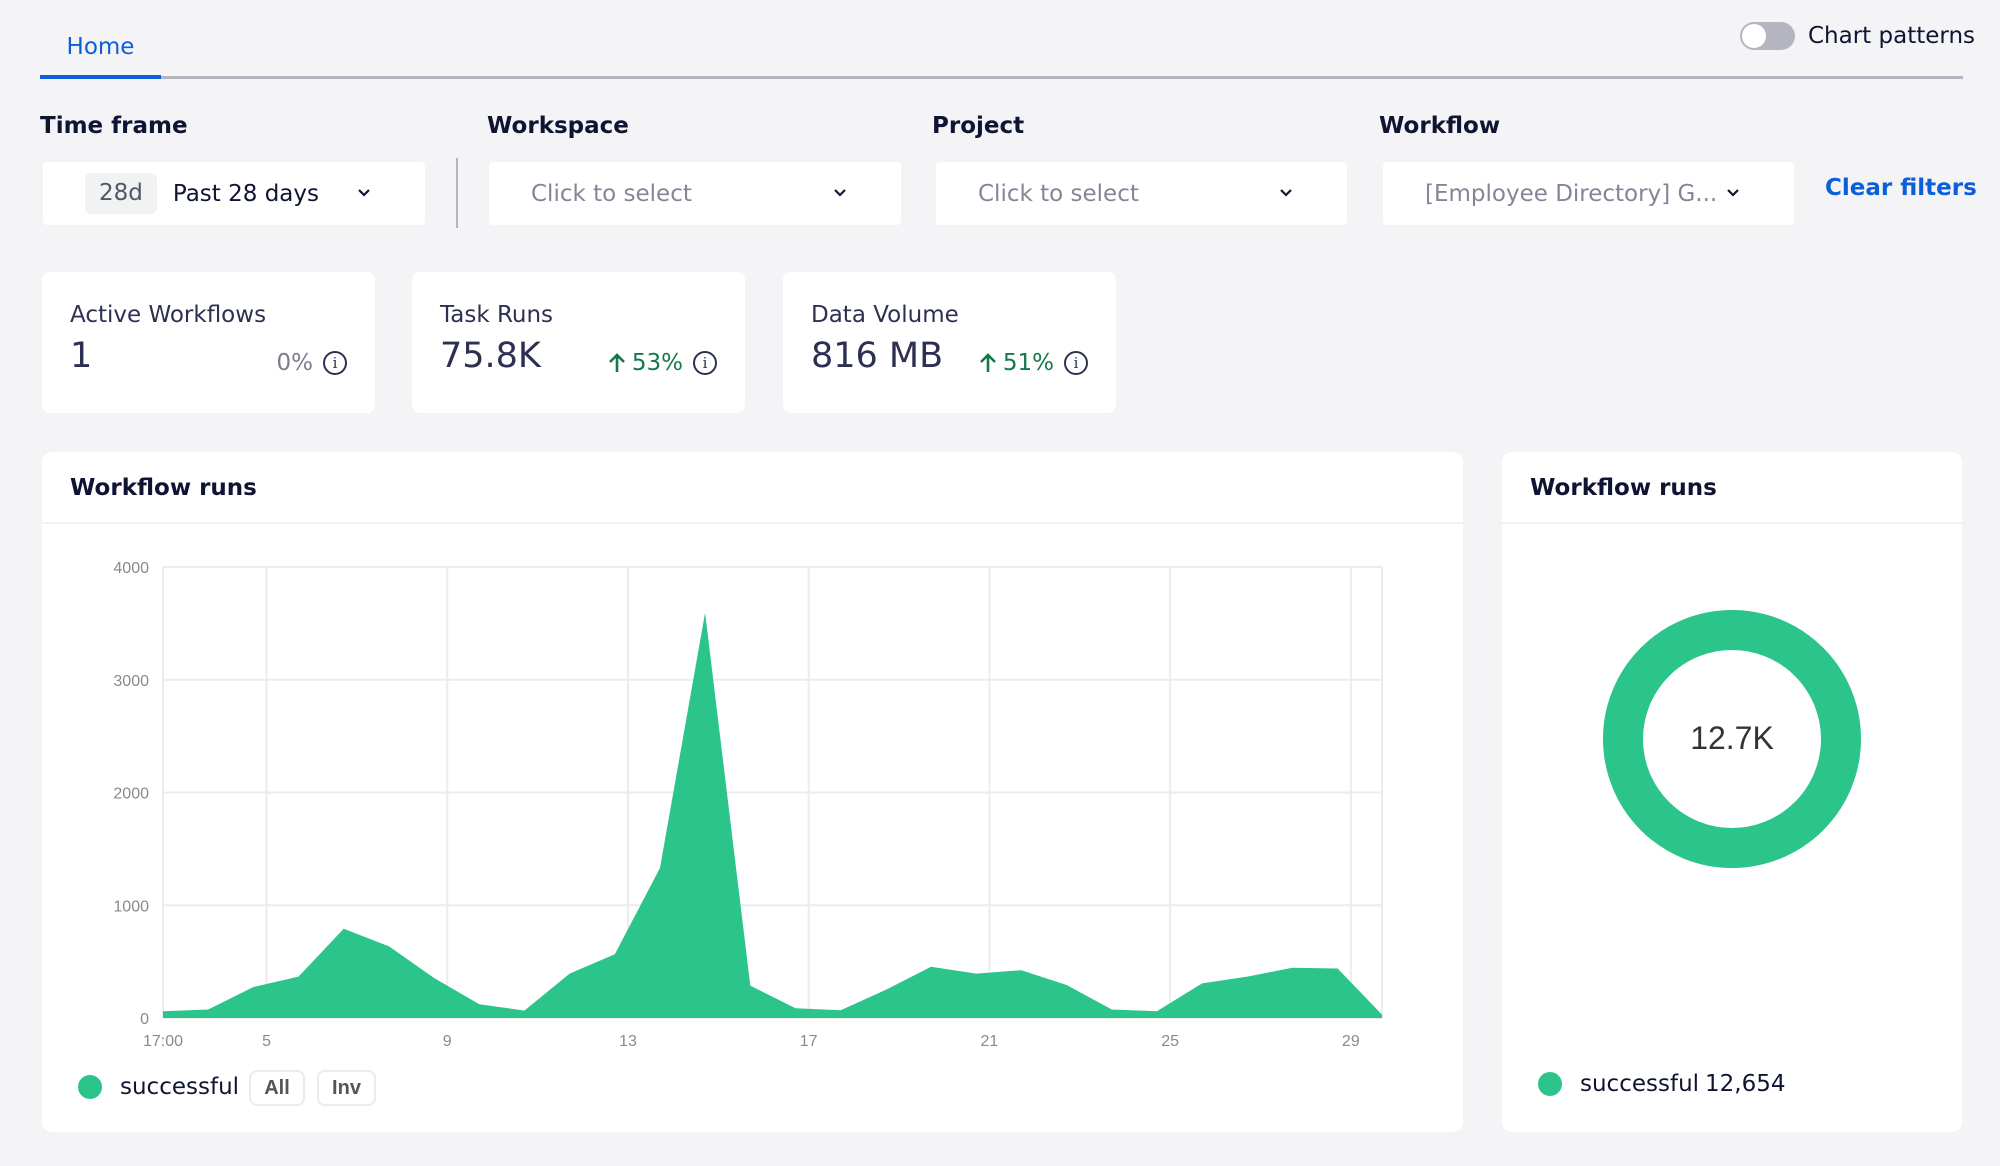 This screenshot has width=2000, height=1166. I want to click on donut-center-label: 12.7K, so click(1732, 738).